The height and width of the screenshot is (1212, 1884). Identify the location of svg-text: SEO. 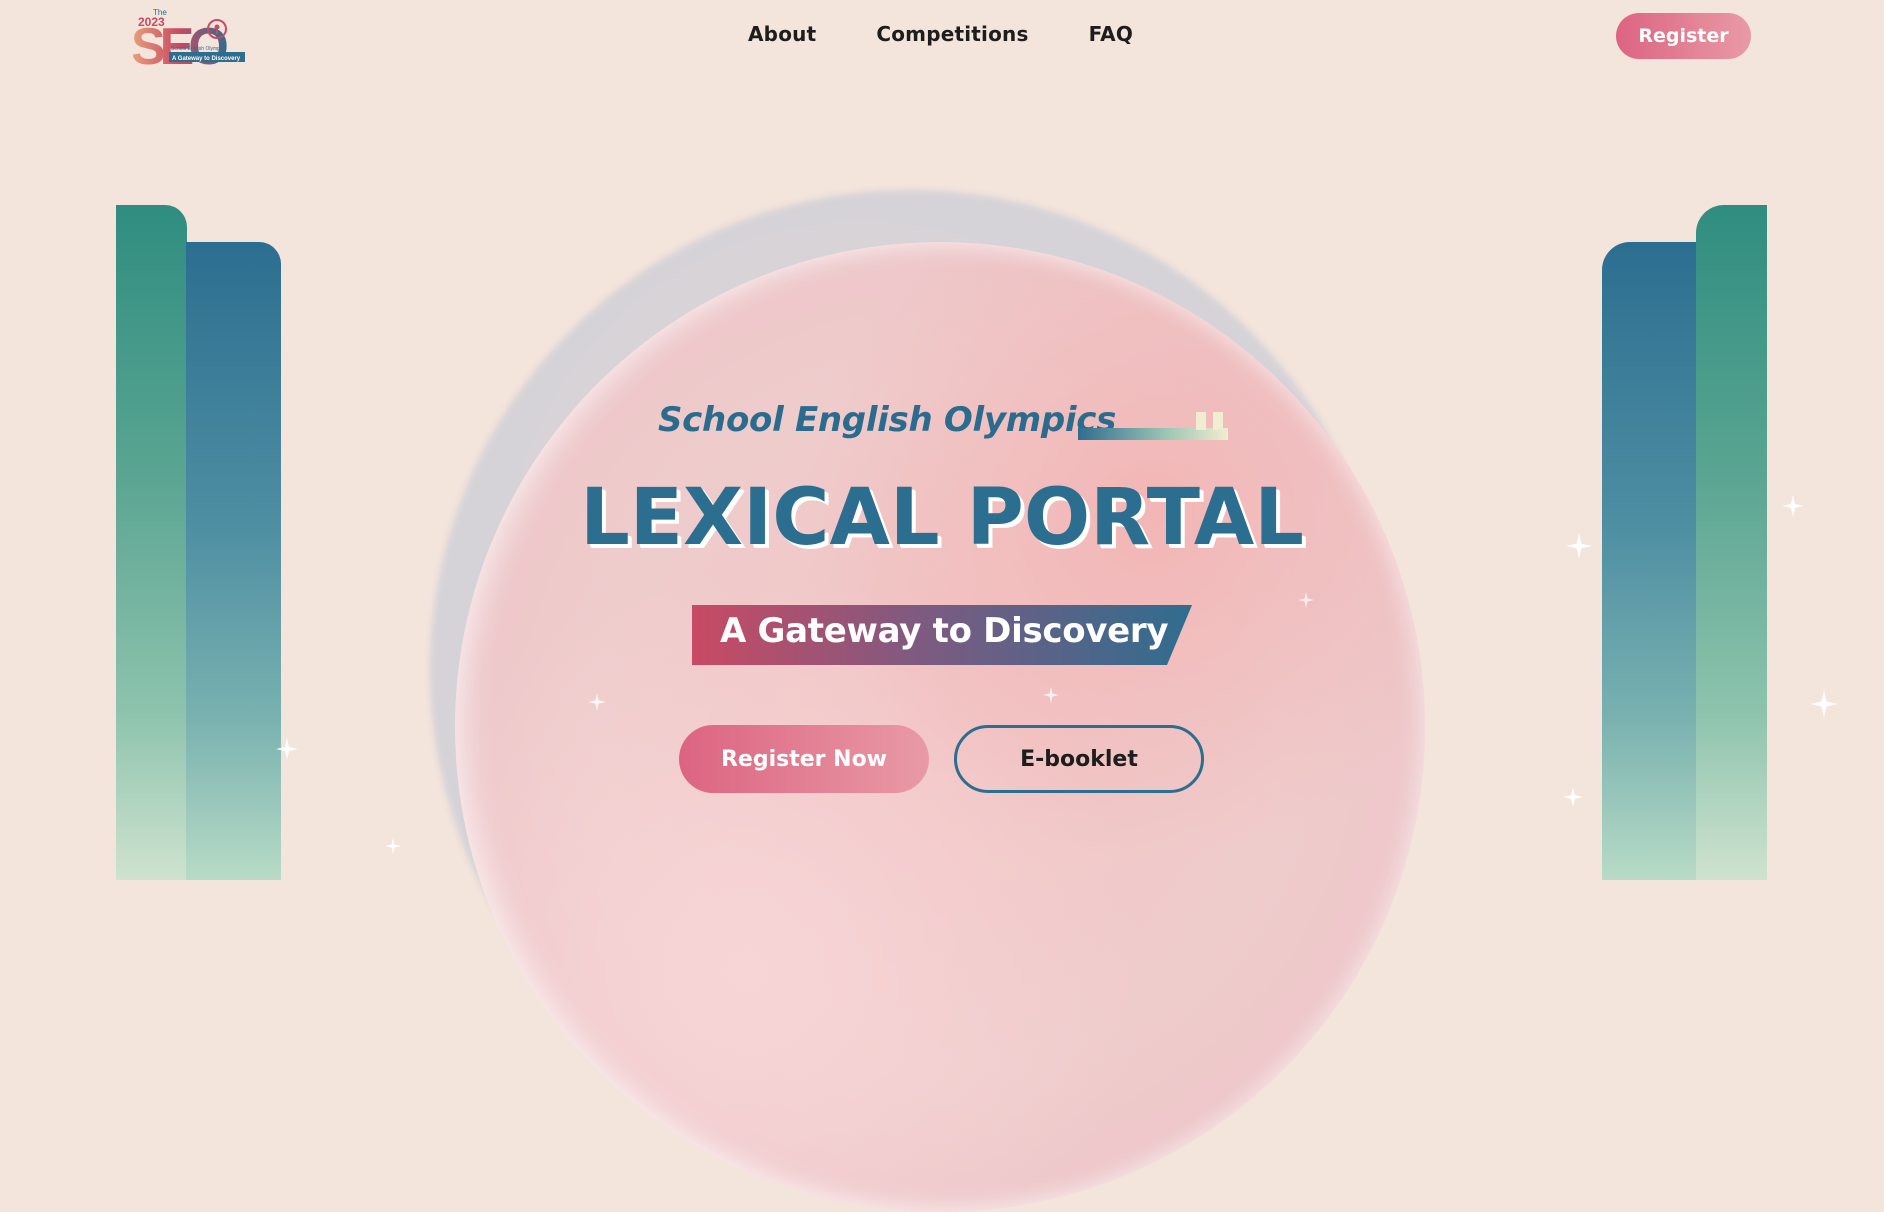
(180, 44).